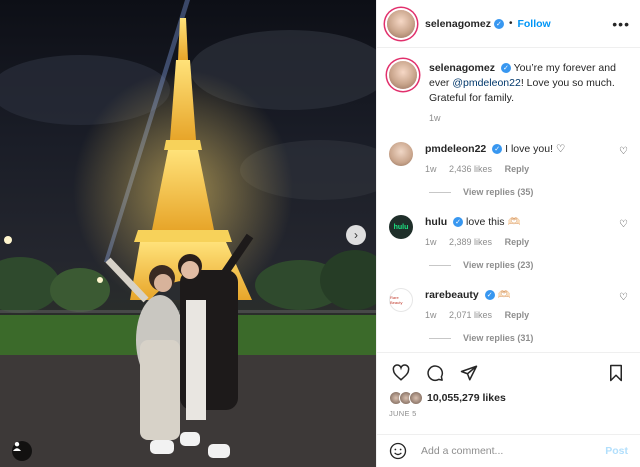 This screenshot has height=467, width=640. What do you see at coordinates (401, 154) in the screenshot?
I see `commenter-avatar` at bounding box center [401, 154].